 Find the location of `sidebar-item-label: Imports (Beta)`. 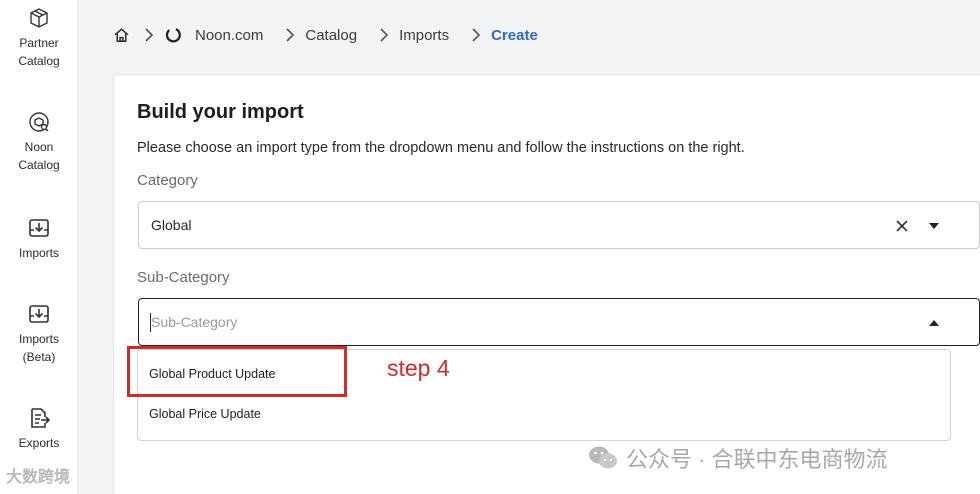

sidebar-item-label: Imports (Beta) is located at coordinates (38, 348).